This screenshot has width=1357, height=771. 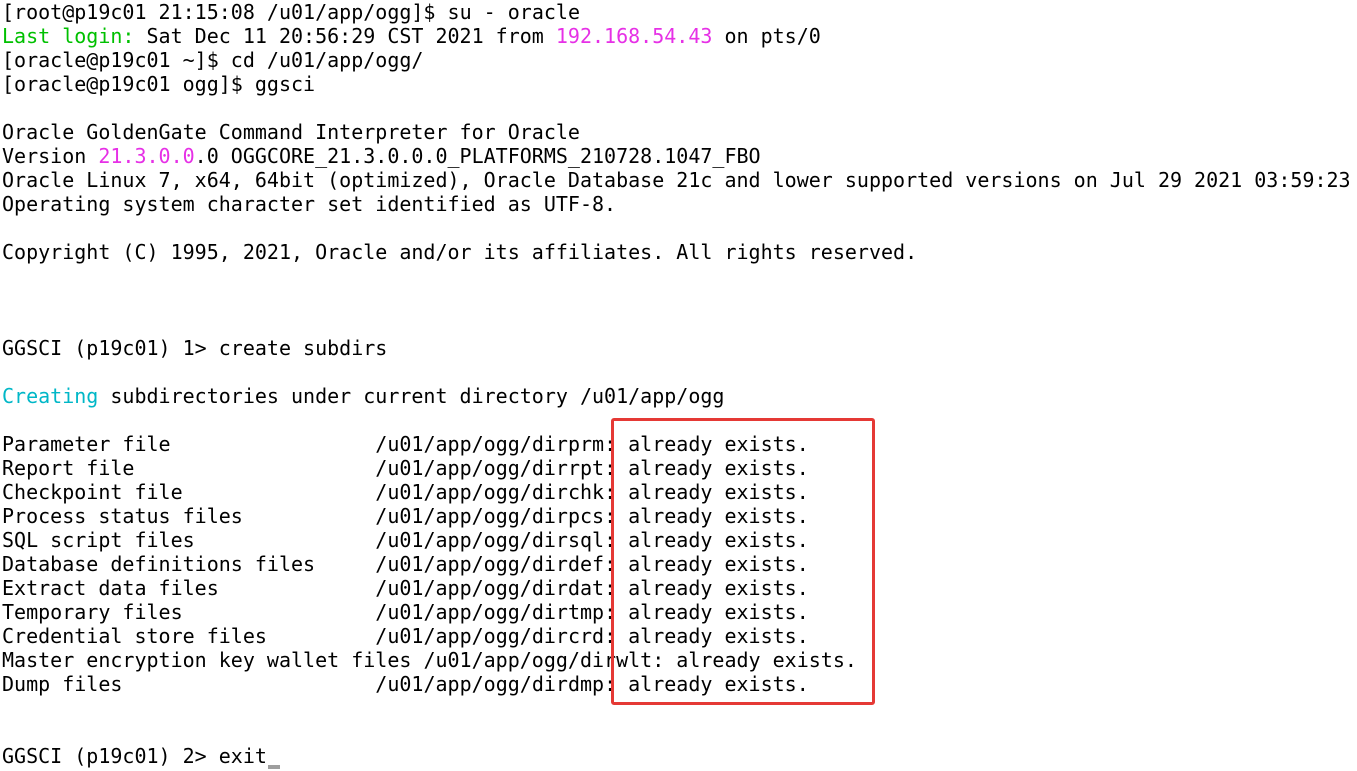 What do you see at coordinates (50, 156) in the screenshot?
I see `version-label: Version` at bounding box center [50, 156].